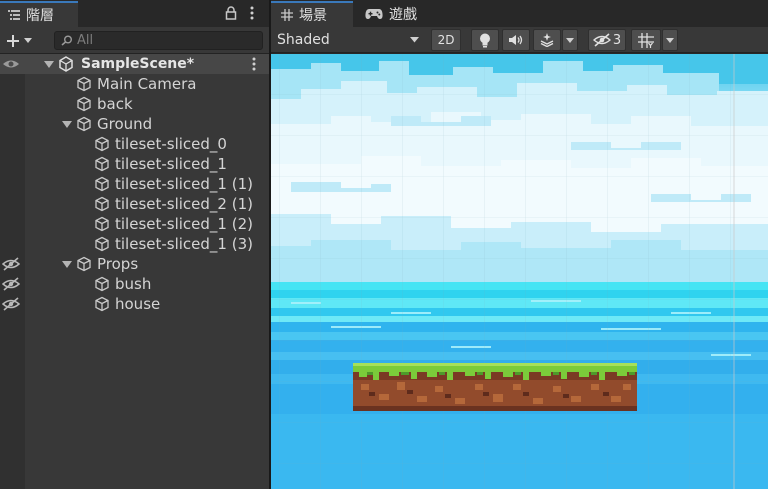 This screenshot has width=768, height=489. I want to click on layers-sparkle-icon, so click(547, 40).